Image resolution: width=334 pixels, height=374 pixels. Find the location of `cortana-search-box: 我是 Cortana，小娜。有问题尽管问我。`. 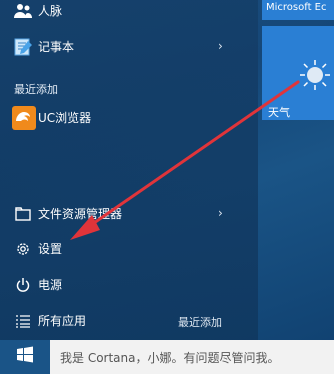

cortana-search-box: 我是 Cortana，小娜。有问题尽管问我。 is located at coordinates (192, 357).